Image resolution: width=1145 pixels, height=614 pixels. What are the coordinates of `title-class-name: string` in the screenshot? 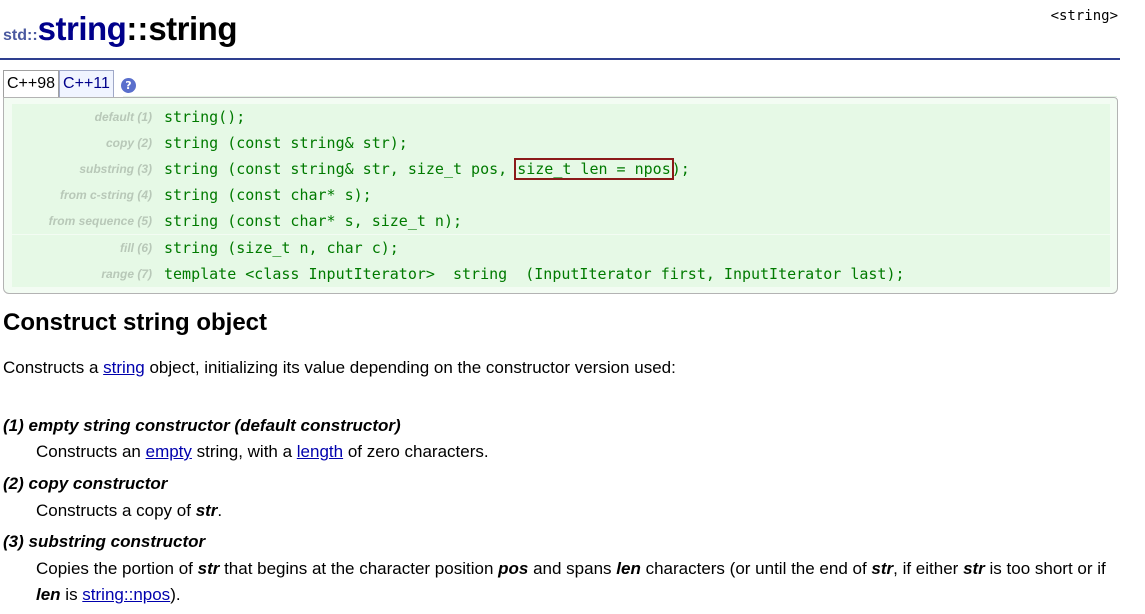 It's located at (82, 28).